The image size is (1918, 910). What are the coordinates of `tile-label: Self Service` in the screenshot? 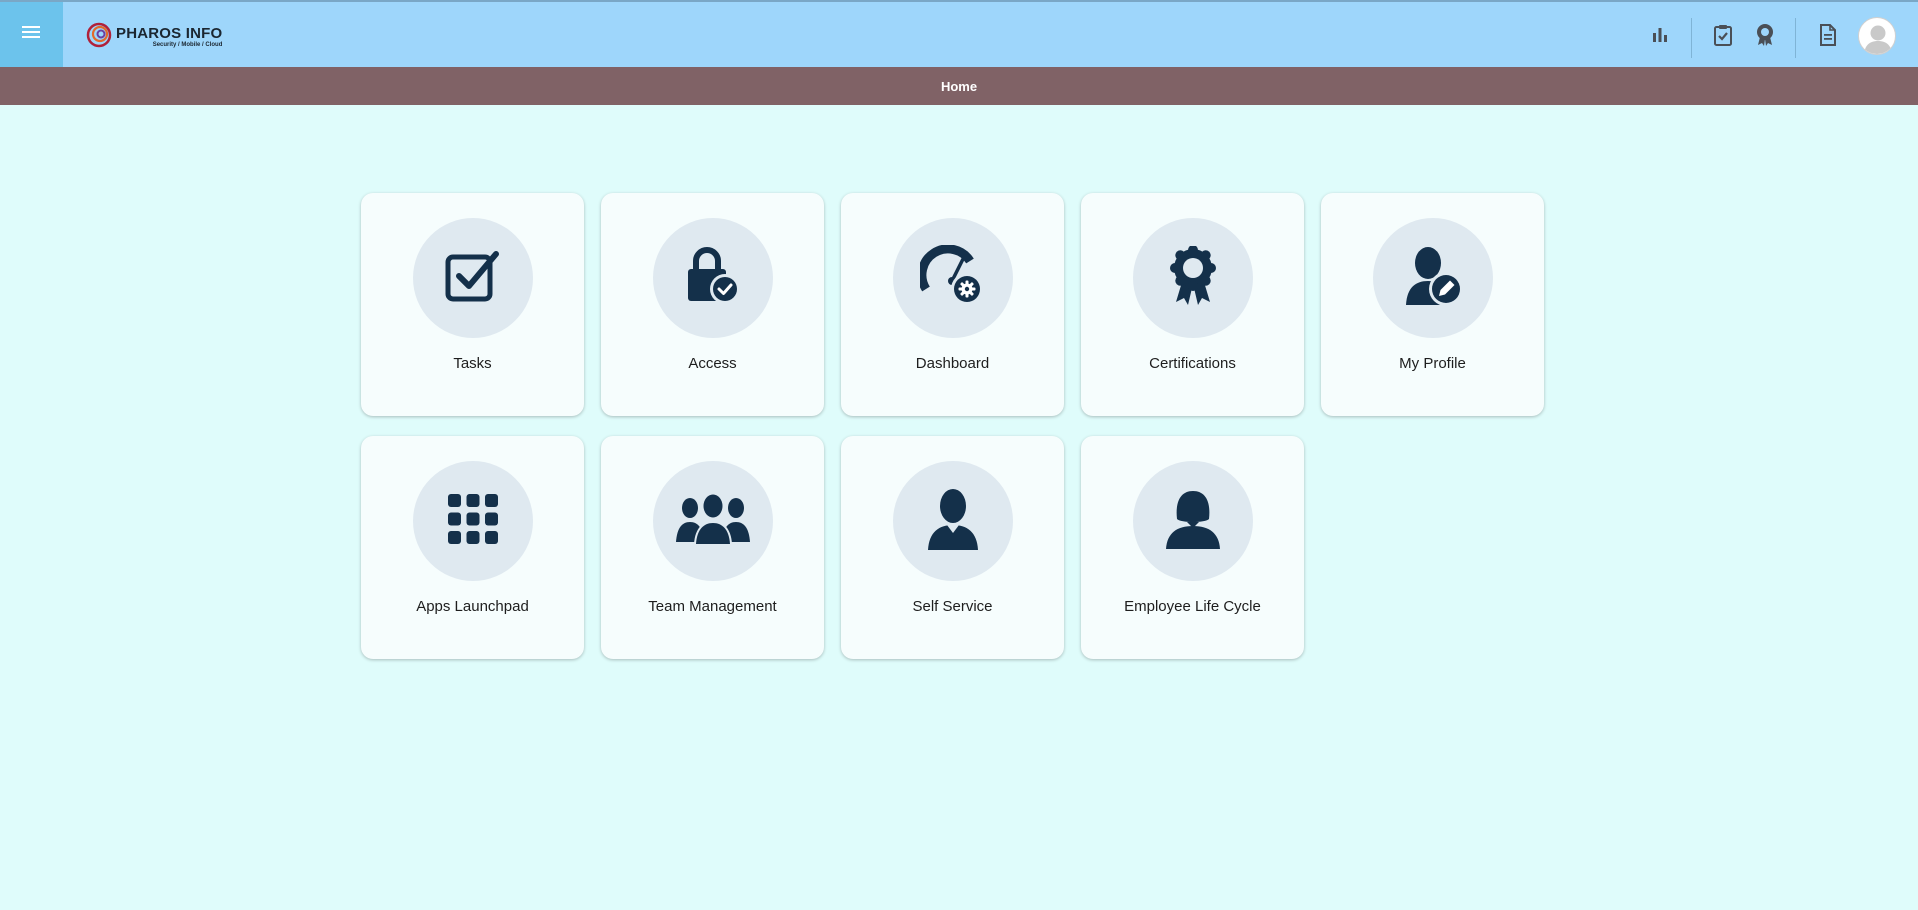 It's located at (952, 606).